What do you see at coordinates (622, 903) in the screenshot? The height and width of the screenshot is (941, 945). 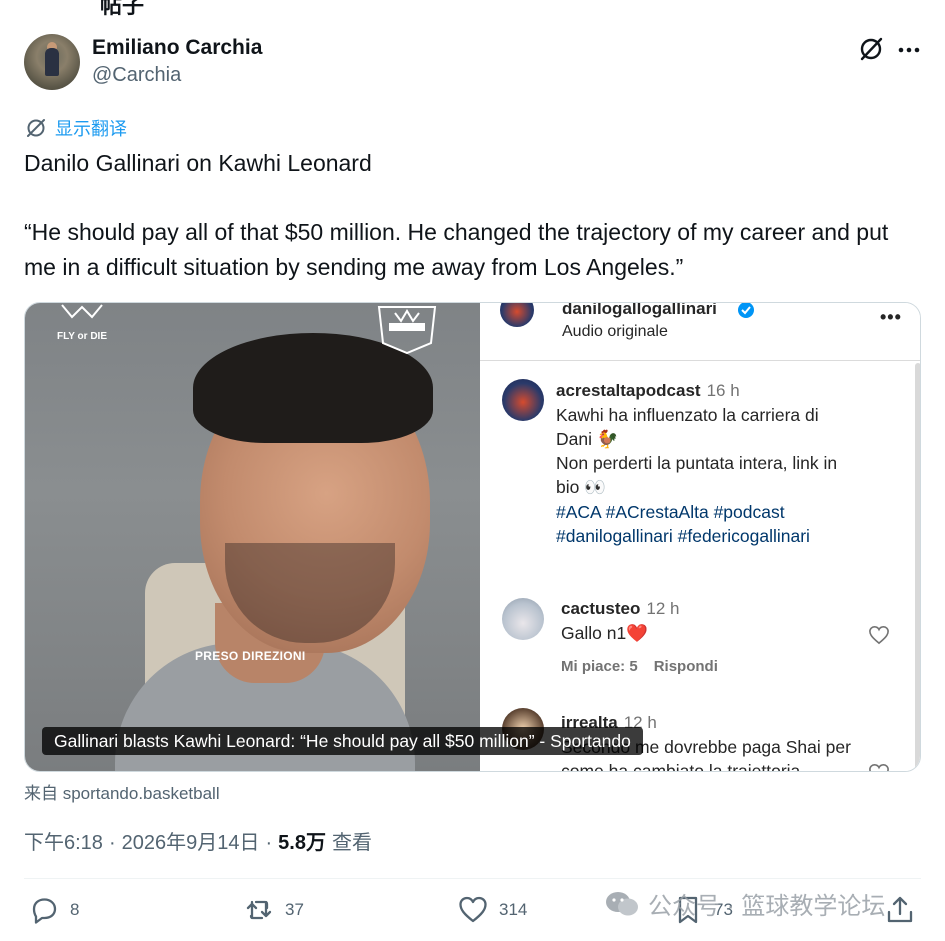 I see `wechat-icon` at bounding box center [622, 903].